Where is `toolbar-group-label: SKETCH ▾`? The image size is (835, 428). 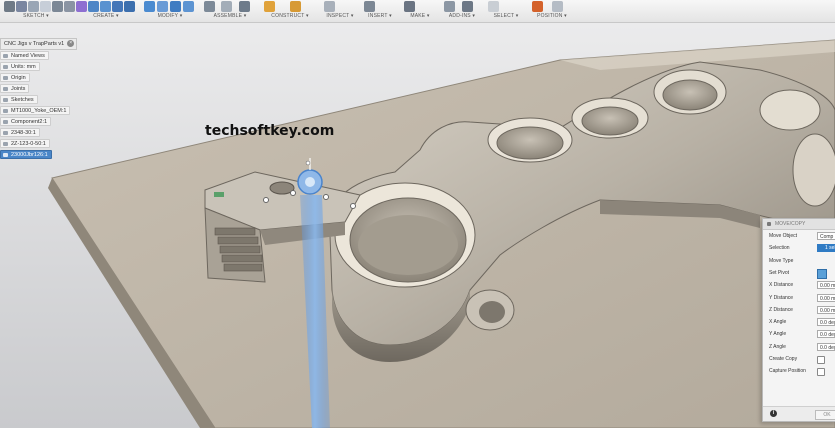 toolbar-group-label: SKETCH ▾ is located at coordinates (36, 16).